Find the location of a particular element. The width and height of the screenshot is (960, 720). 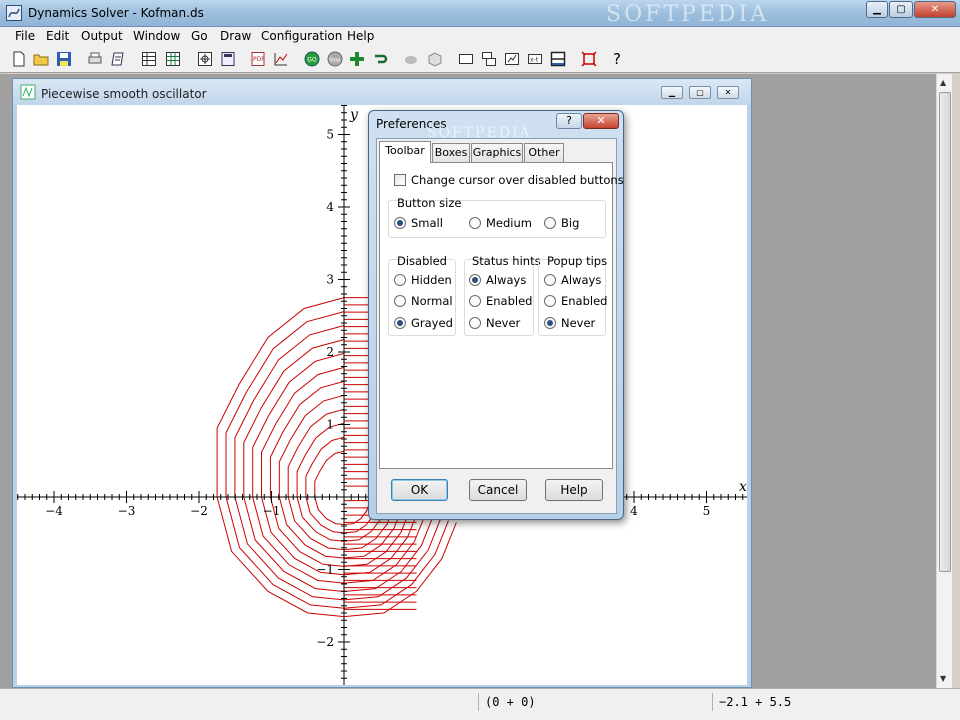

plot-window-title: Piecewise smooth oscillator is located at coordinates (124, 94).